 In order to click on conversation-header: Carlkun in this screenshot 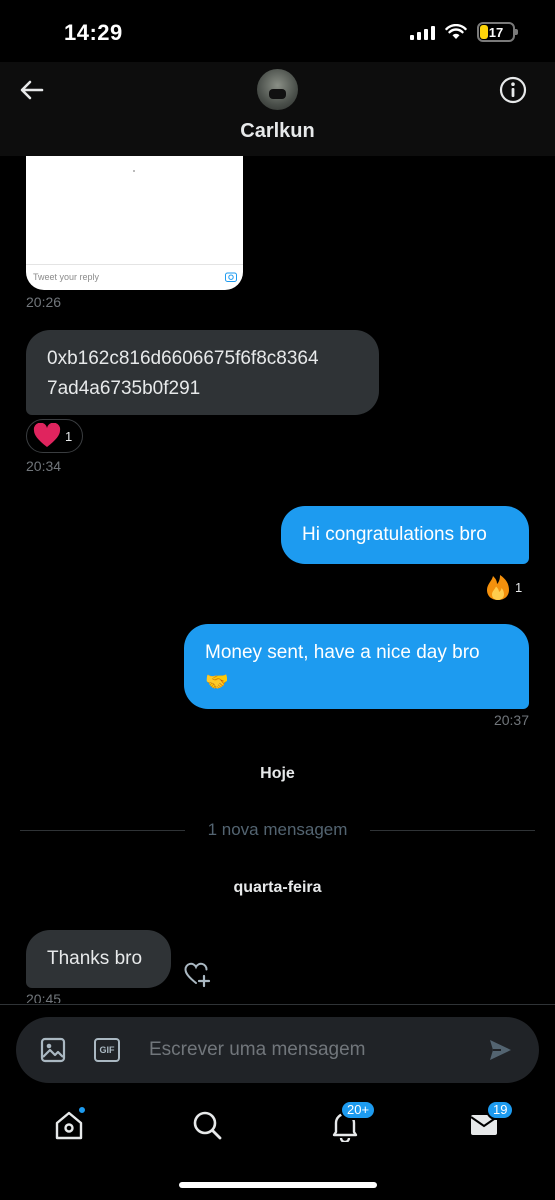, I will do `click(277, 109)`.